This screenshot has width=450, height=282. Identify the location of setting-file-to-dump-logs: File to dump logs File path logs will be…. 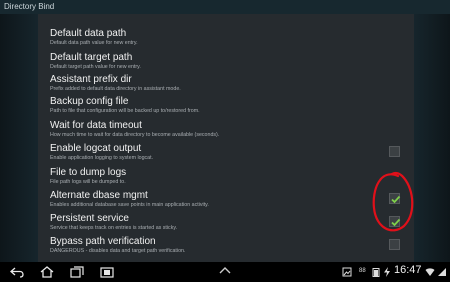
(228, 178).